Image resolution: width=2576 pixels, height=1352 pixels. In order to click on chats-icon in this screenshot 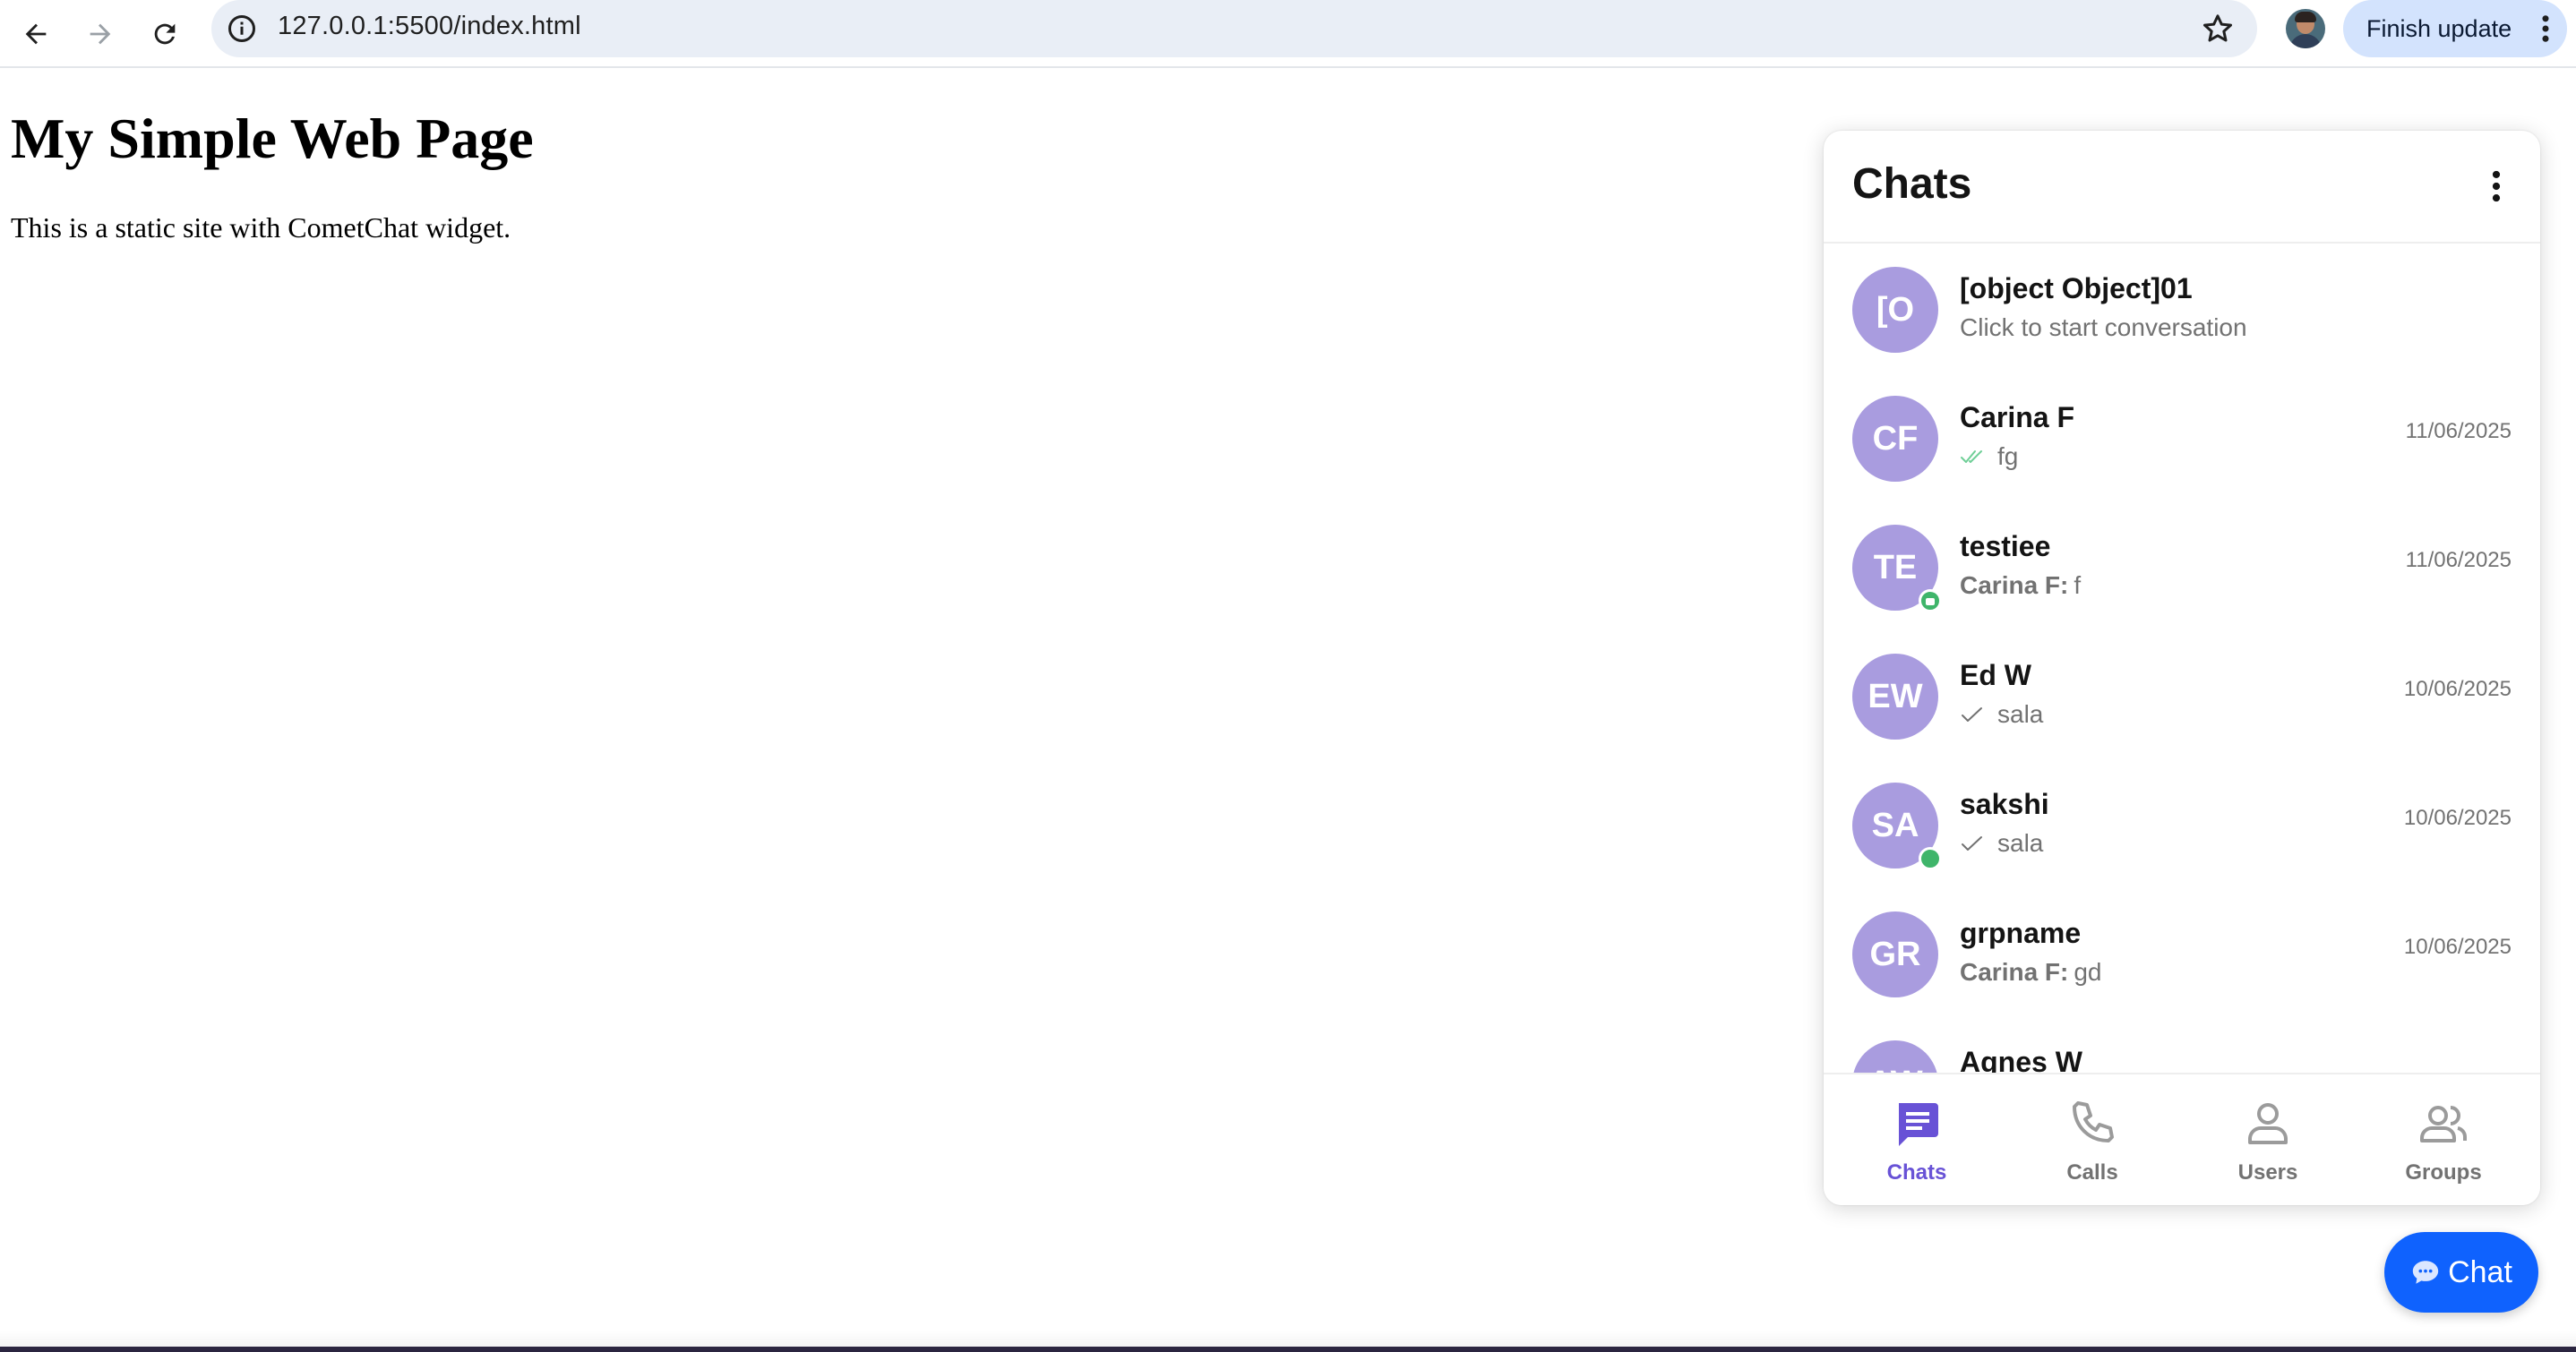, I will do `click(1918, 1124)`.